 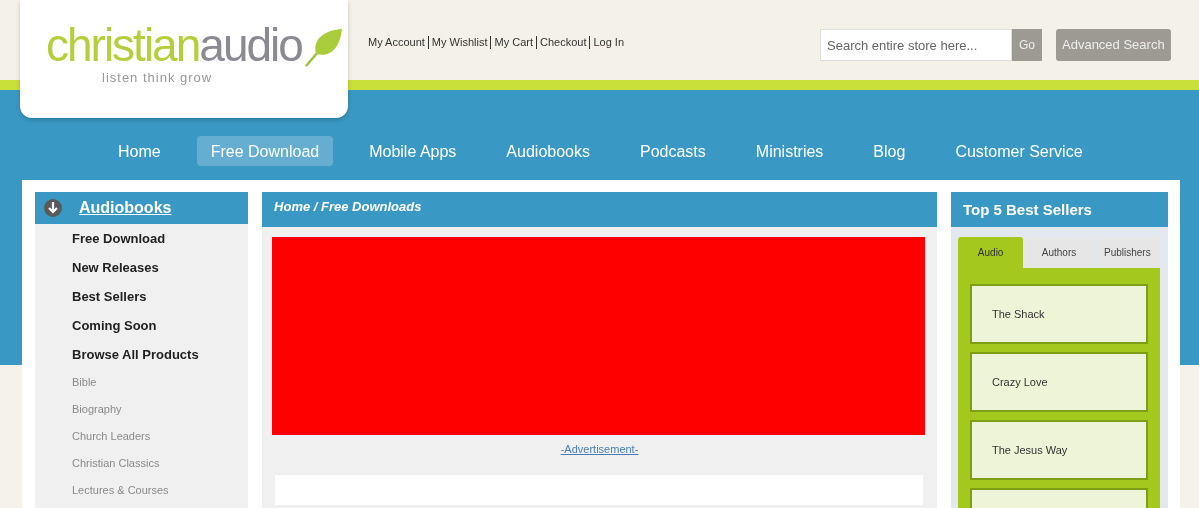 I want to click on sidebar-link: Best Sellers, so click(x=142, y=296).